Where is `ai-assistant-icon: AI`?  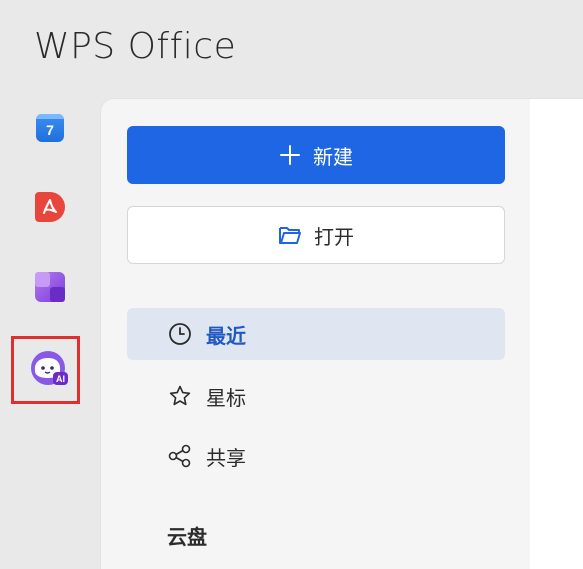 ai-assistant-icon: AI is located at coordinates (49, 368).